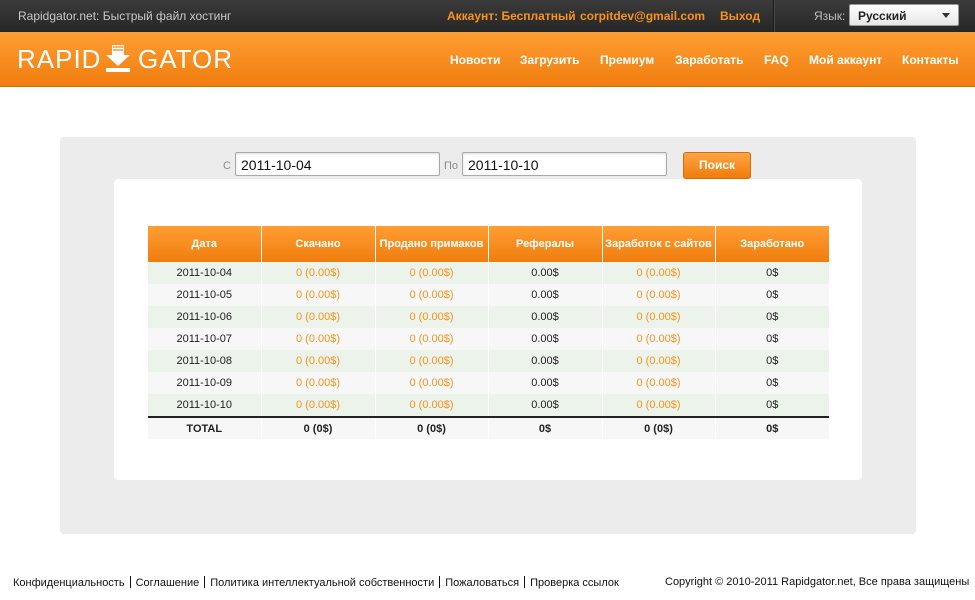 This screenshot has height=600, width=975. What do you see at coordinates (776, 60) in the screenshot?
I see `nav-faq: FAQ` at bounding box center [776, 60].